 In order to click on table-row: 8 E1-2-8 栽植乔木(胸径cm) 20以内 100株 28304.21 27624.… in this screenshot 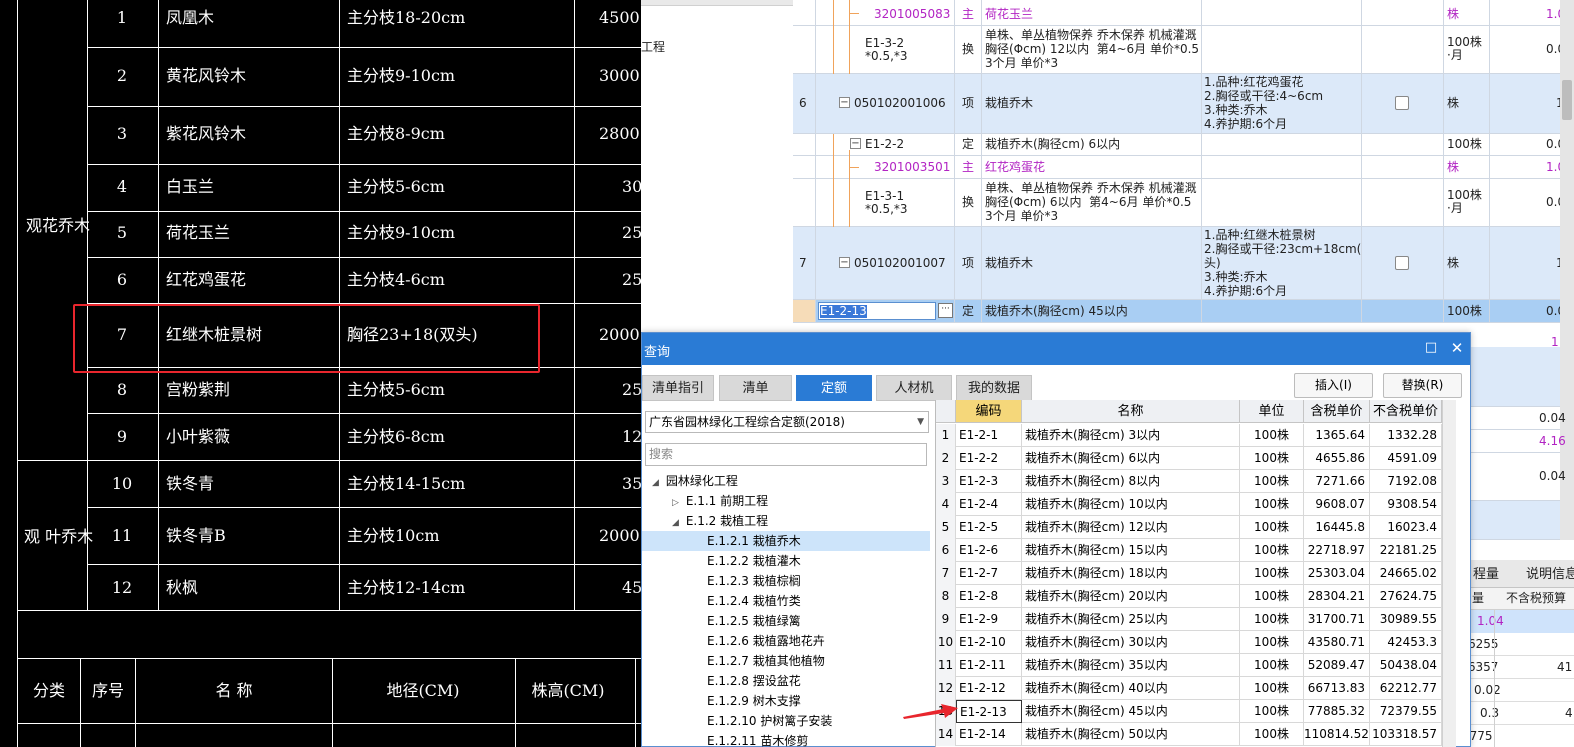, I will do `click(1196, 596)`.